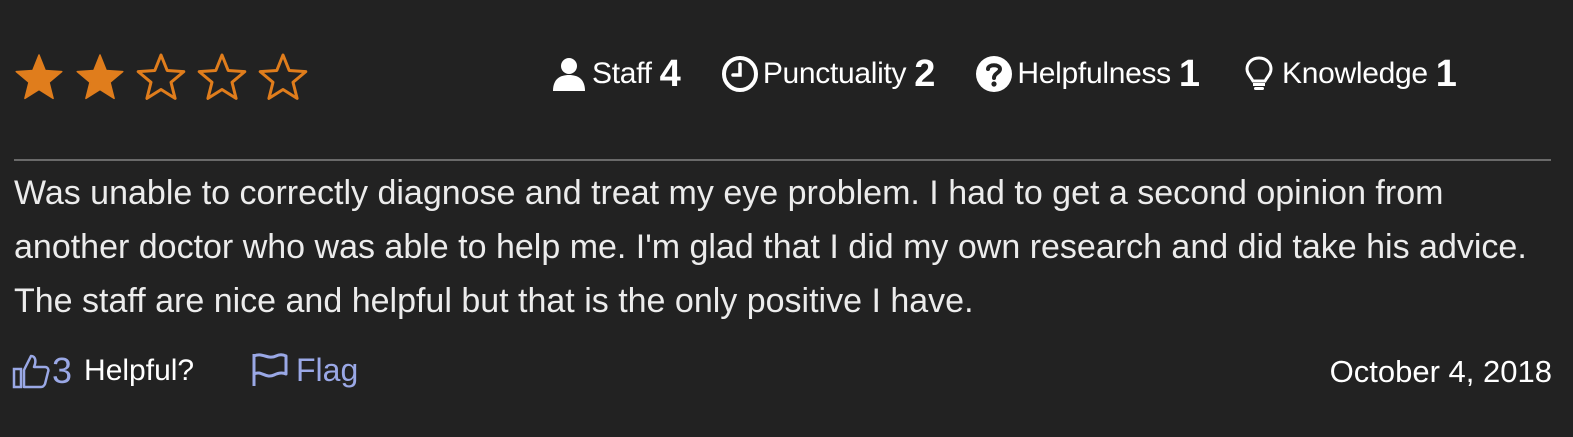  I want to click on star-rating, so click(161, 77).